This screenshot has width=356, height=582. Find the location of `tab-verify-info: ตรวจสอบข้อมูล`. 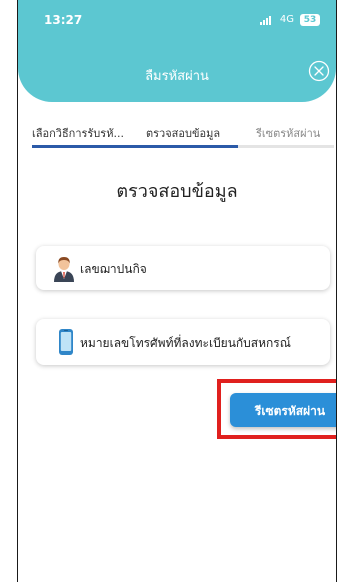

tab-verify-info: ตรวจสอบข้อมูล is located at coordinates (183, 133).